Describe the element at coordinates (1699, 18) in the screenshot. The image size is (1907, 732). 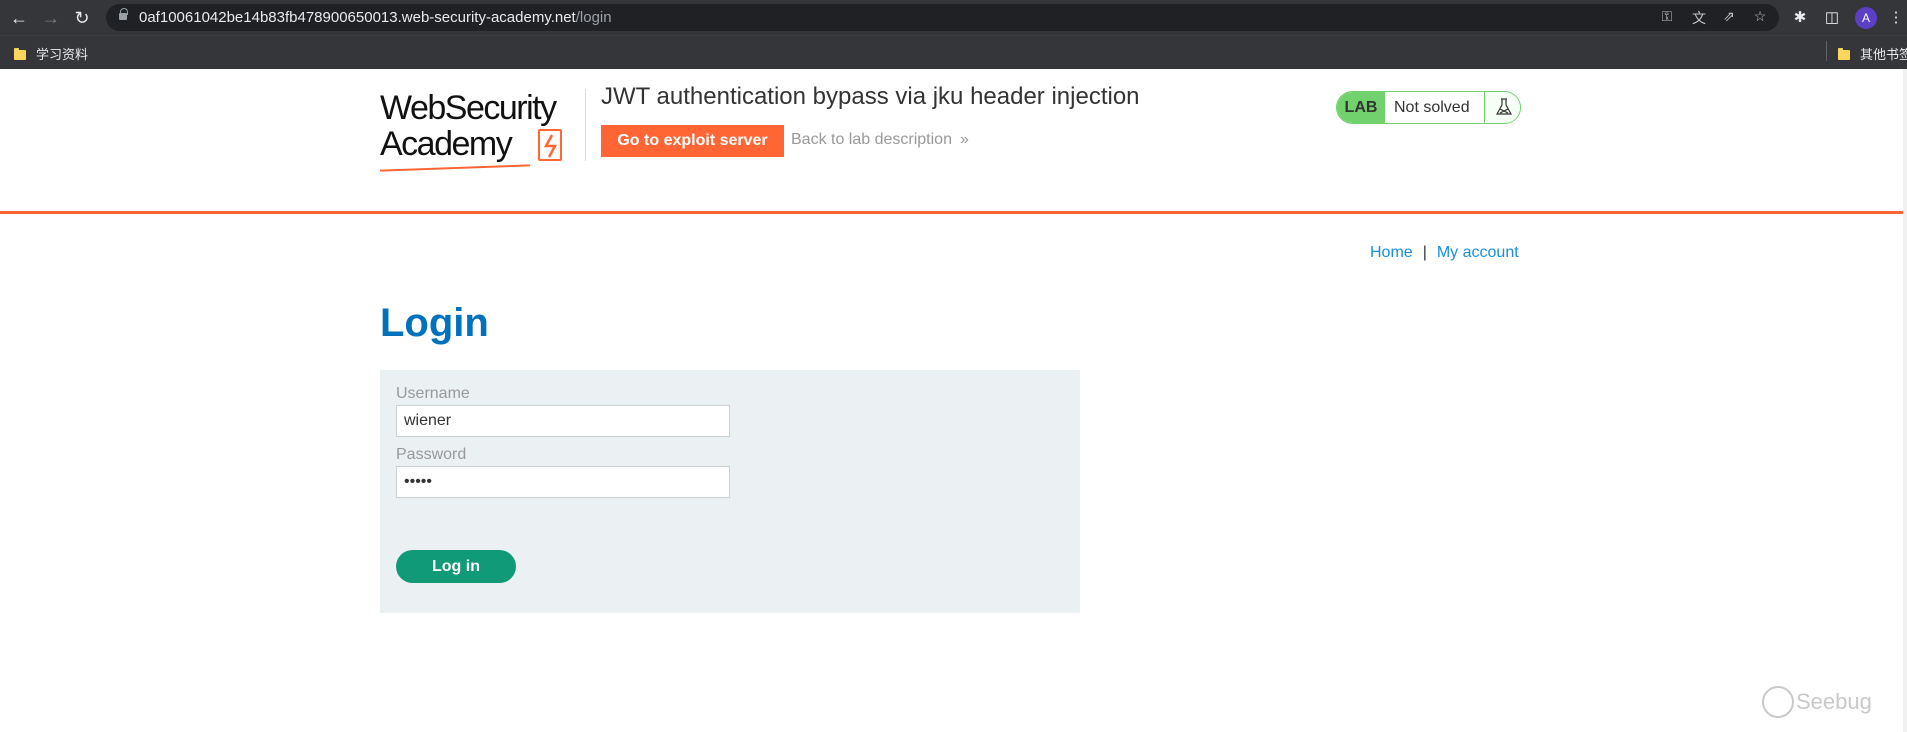
I see `translate-icon: 文` at that location.